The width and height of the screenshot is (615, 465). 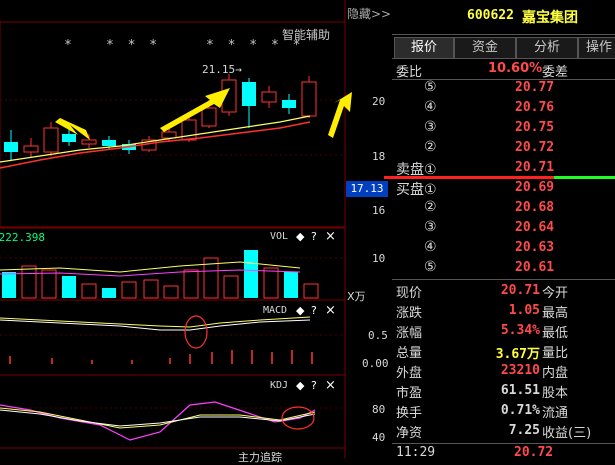 What do you see at coordinates (517, 354) in the screenshot?
I see `stat-value: 3.67万` at bounding box center [517, 354].